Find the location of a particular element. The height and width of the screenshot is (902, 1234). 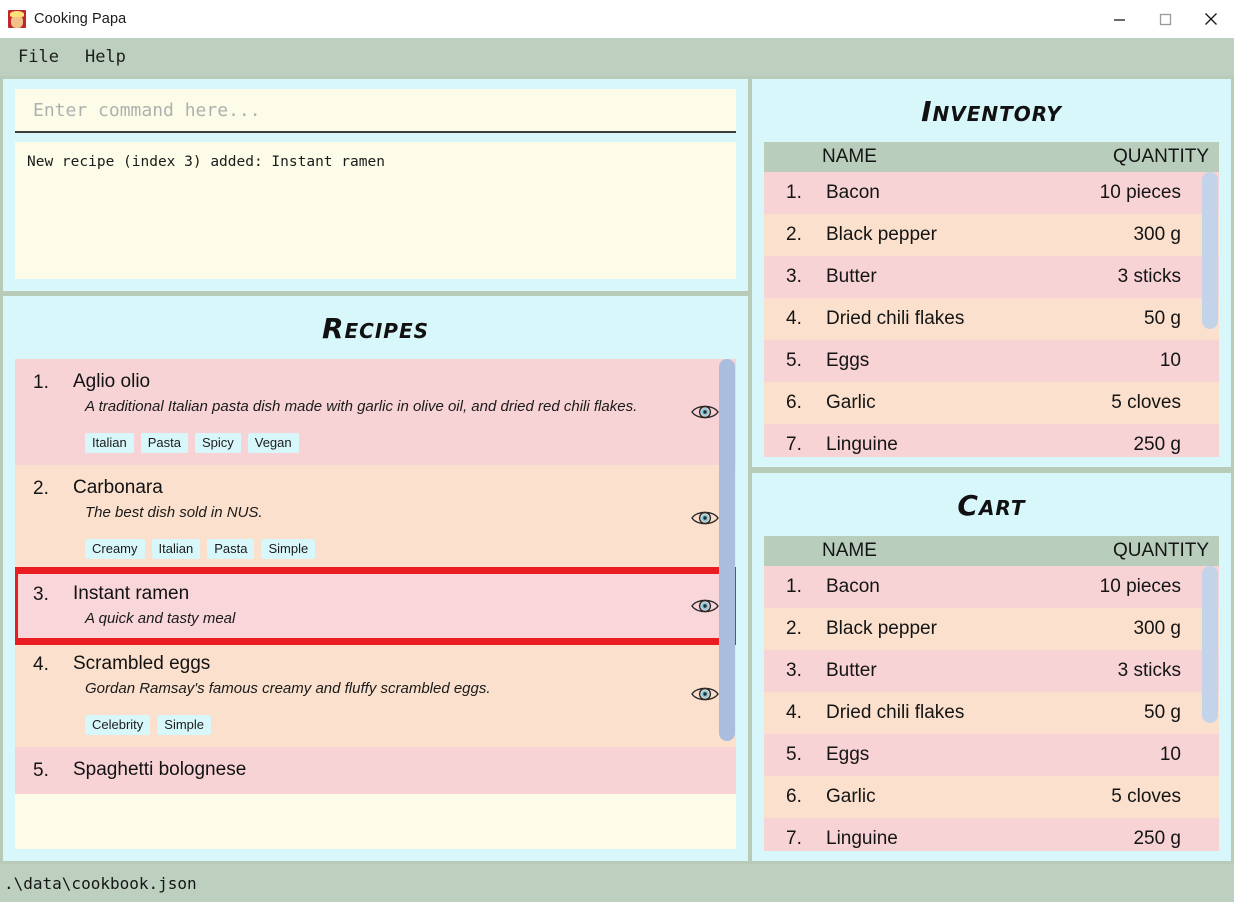

row-name: Butter is located at coordinates (851, 670).